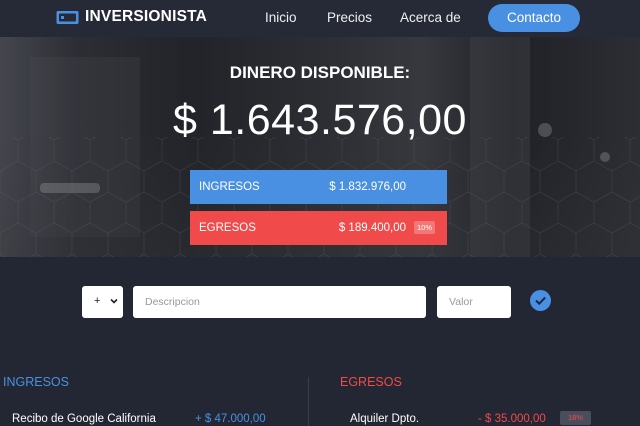  Describe the element at coordinates (318, 187) in the screenshot. I see `income-summary: INGRESOS $ 1.832.976,00` at that location.